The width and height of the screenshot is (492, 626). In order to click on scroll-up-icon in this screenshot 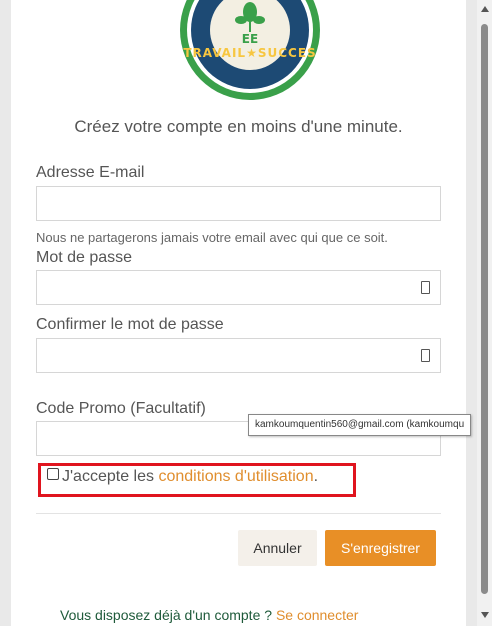, I will do `click(485, 9)`.